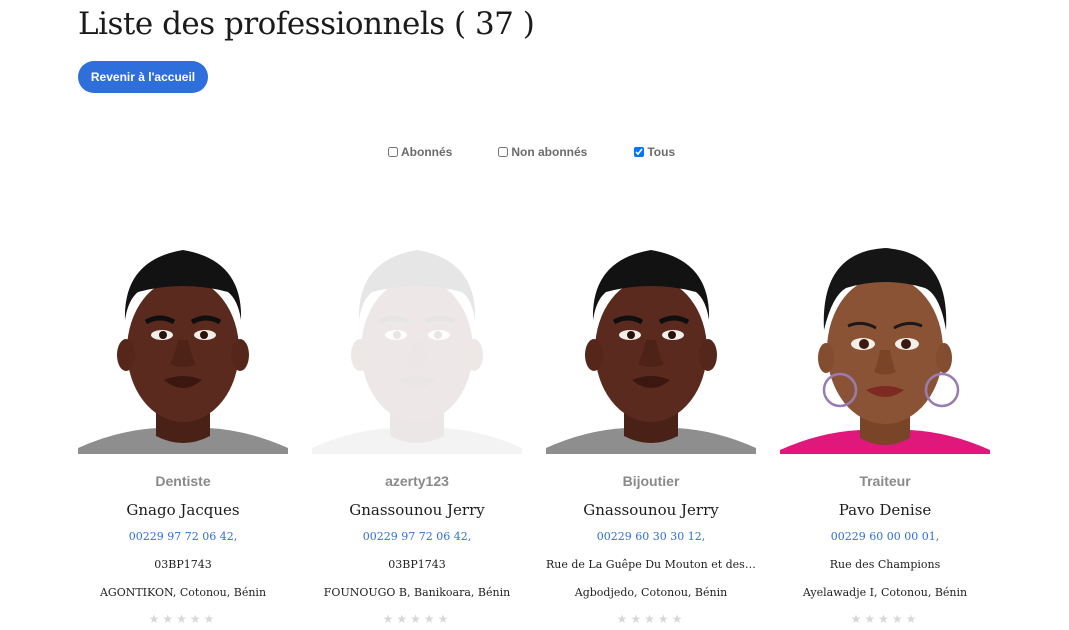 The image size is (1069, 630). Describe the element at coordinates (651, 537) in the screenshot. I see `card-phone: 00229 60 30 30 12,` at that location.